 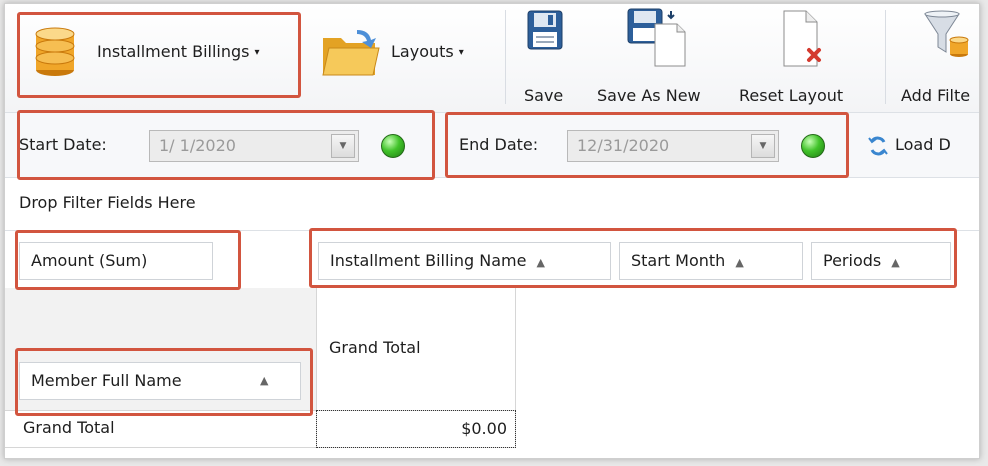 I want to click on data-field-amount-sum: Amount (Sum), so click(x=116, y=261).